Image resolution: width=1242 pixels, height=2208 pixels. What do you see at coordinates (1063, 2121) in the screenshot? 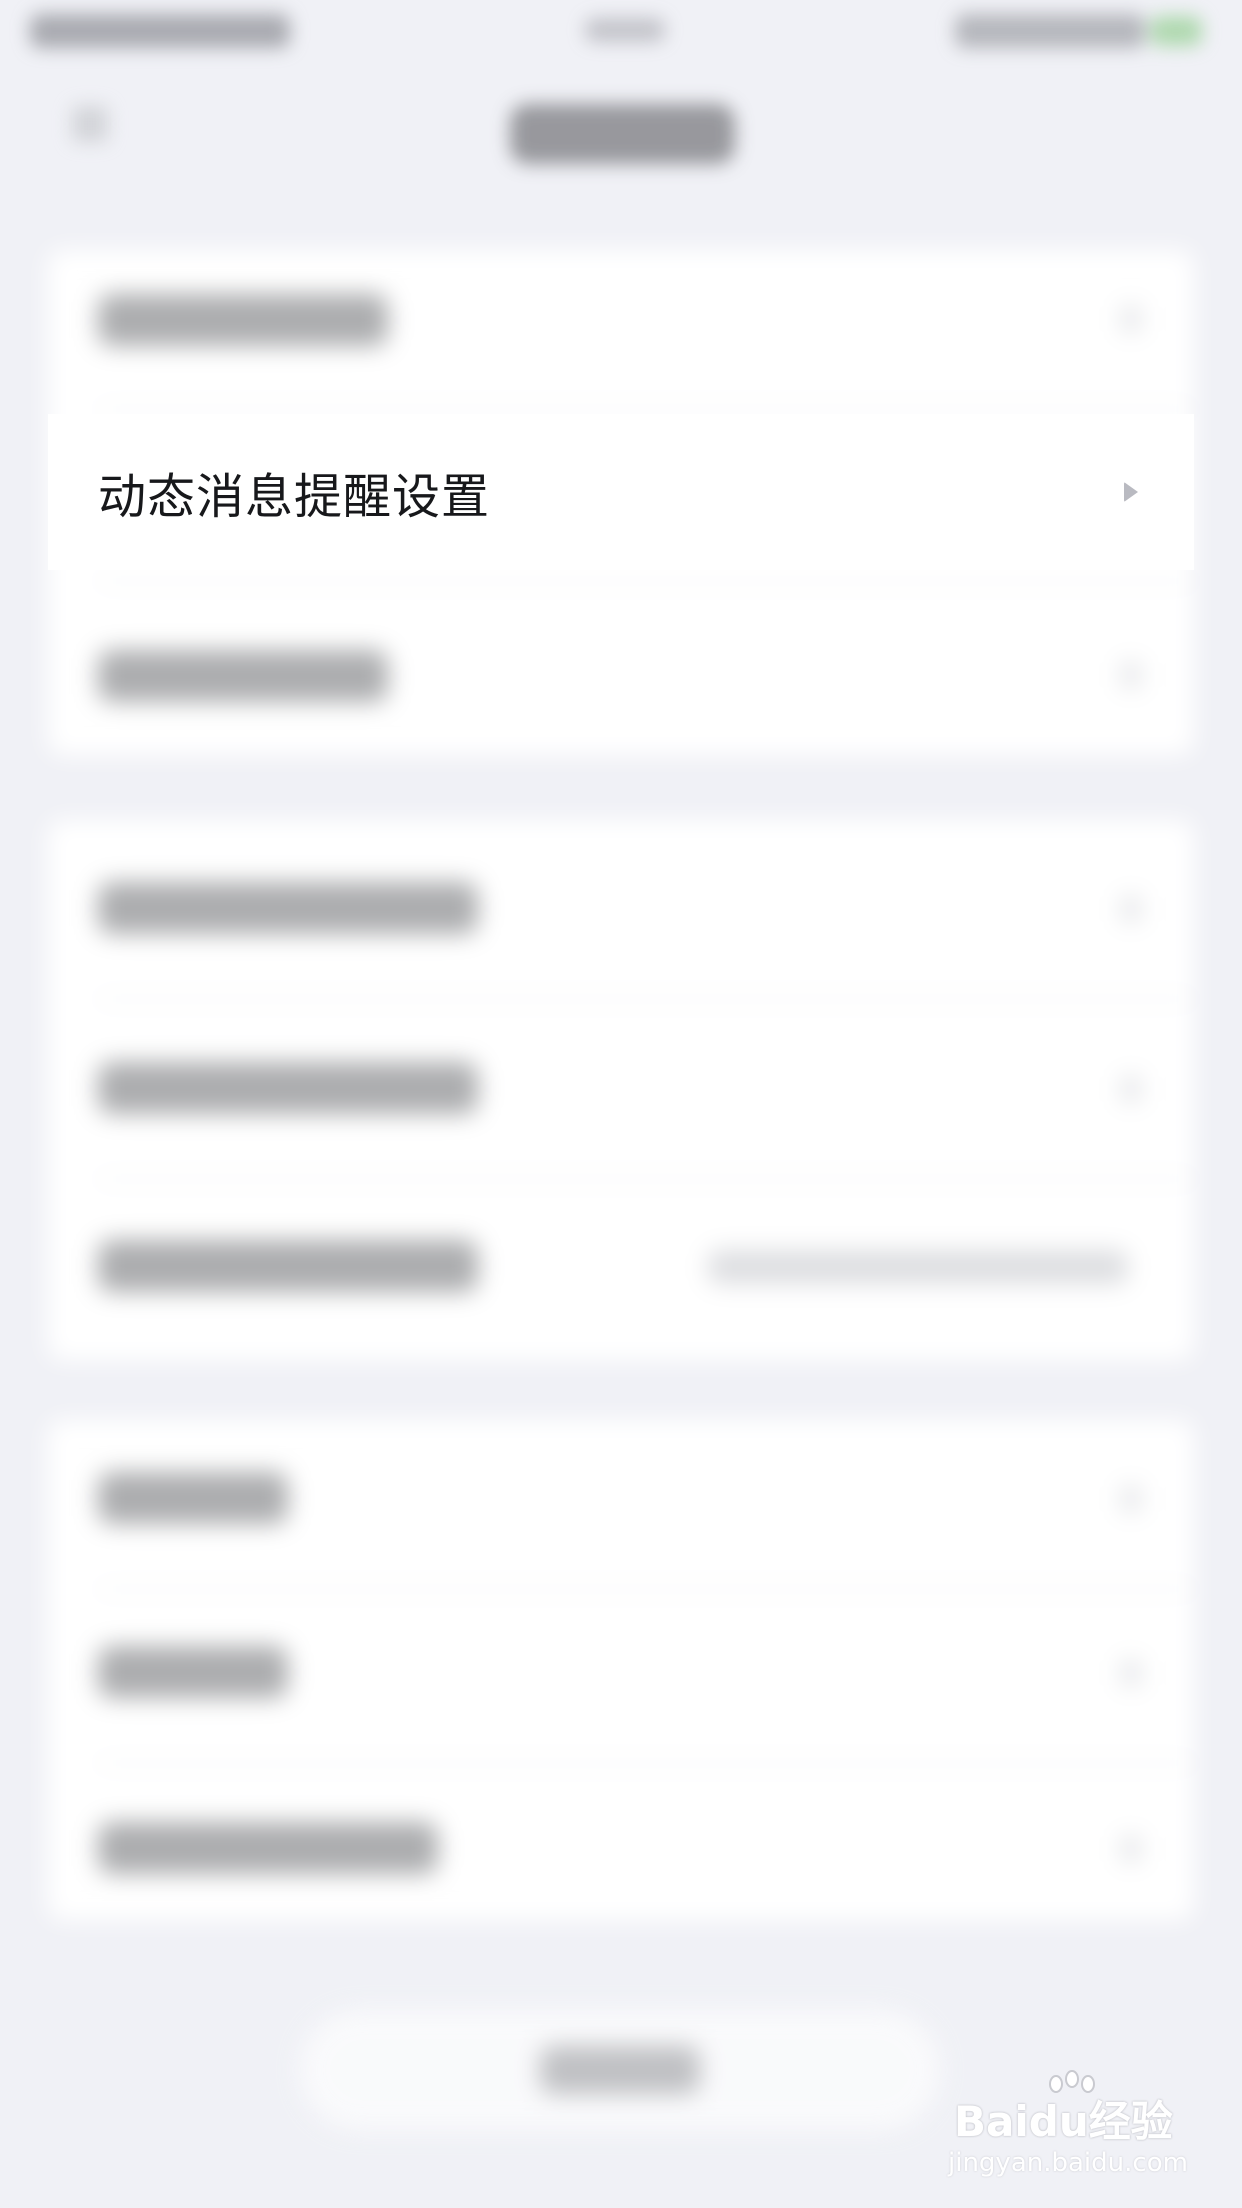
I see `watermark-brand: Baidu经验` at bounding box center [1063, 2121].